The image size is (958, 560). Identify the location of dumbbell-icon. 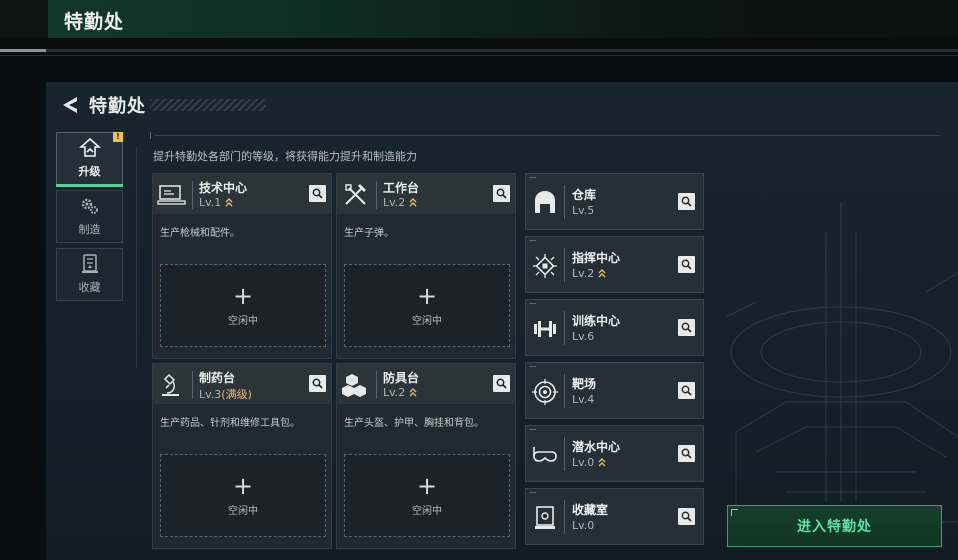
(545, 329).